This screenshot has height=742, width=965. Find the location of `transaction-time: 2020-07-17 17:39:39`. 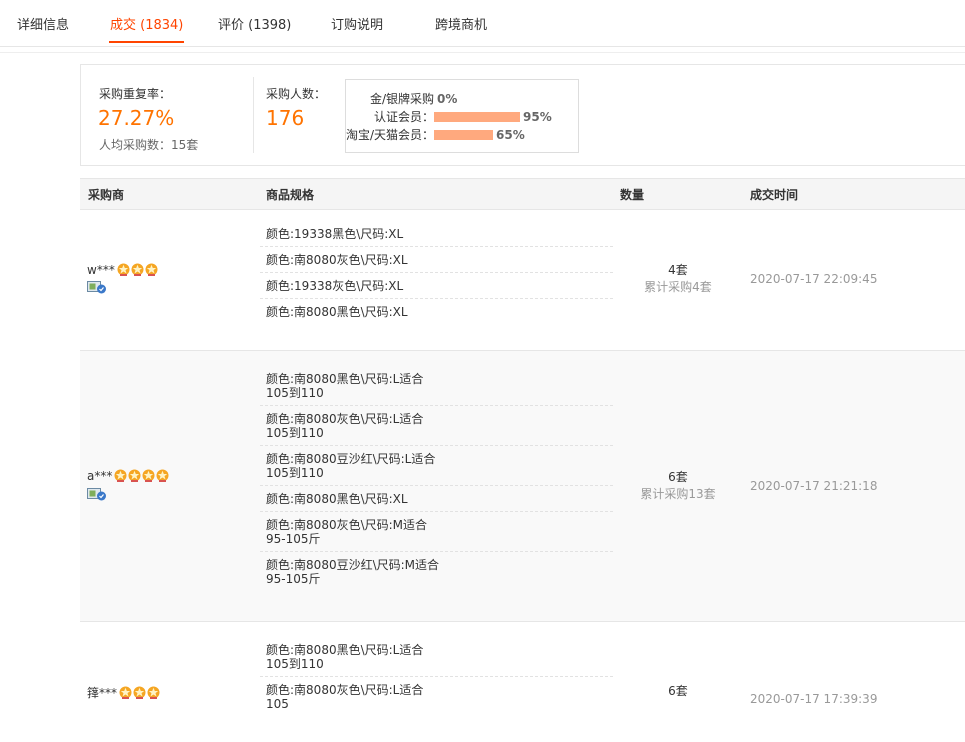

transaction-time: 2020-07-17 17:39:39 is located at coordinates (814, 699).